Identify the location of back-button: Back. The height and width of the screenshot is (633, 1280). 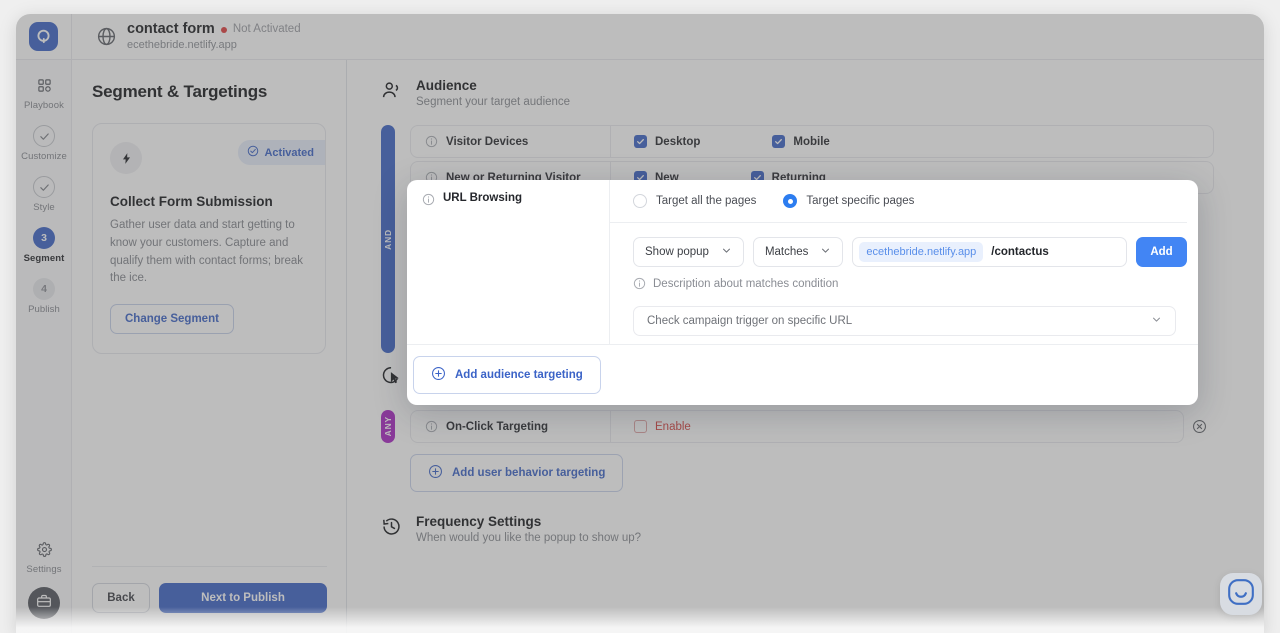
(121, 598).